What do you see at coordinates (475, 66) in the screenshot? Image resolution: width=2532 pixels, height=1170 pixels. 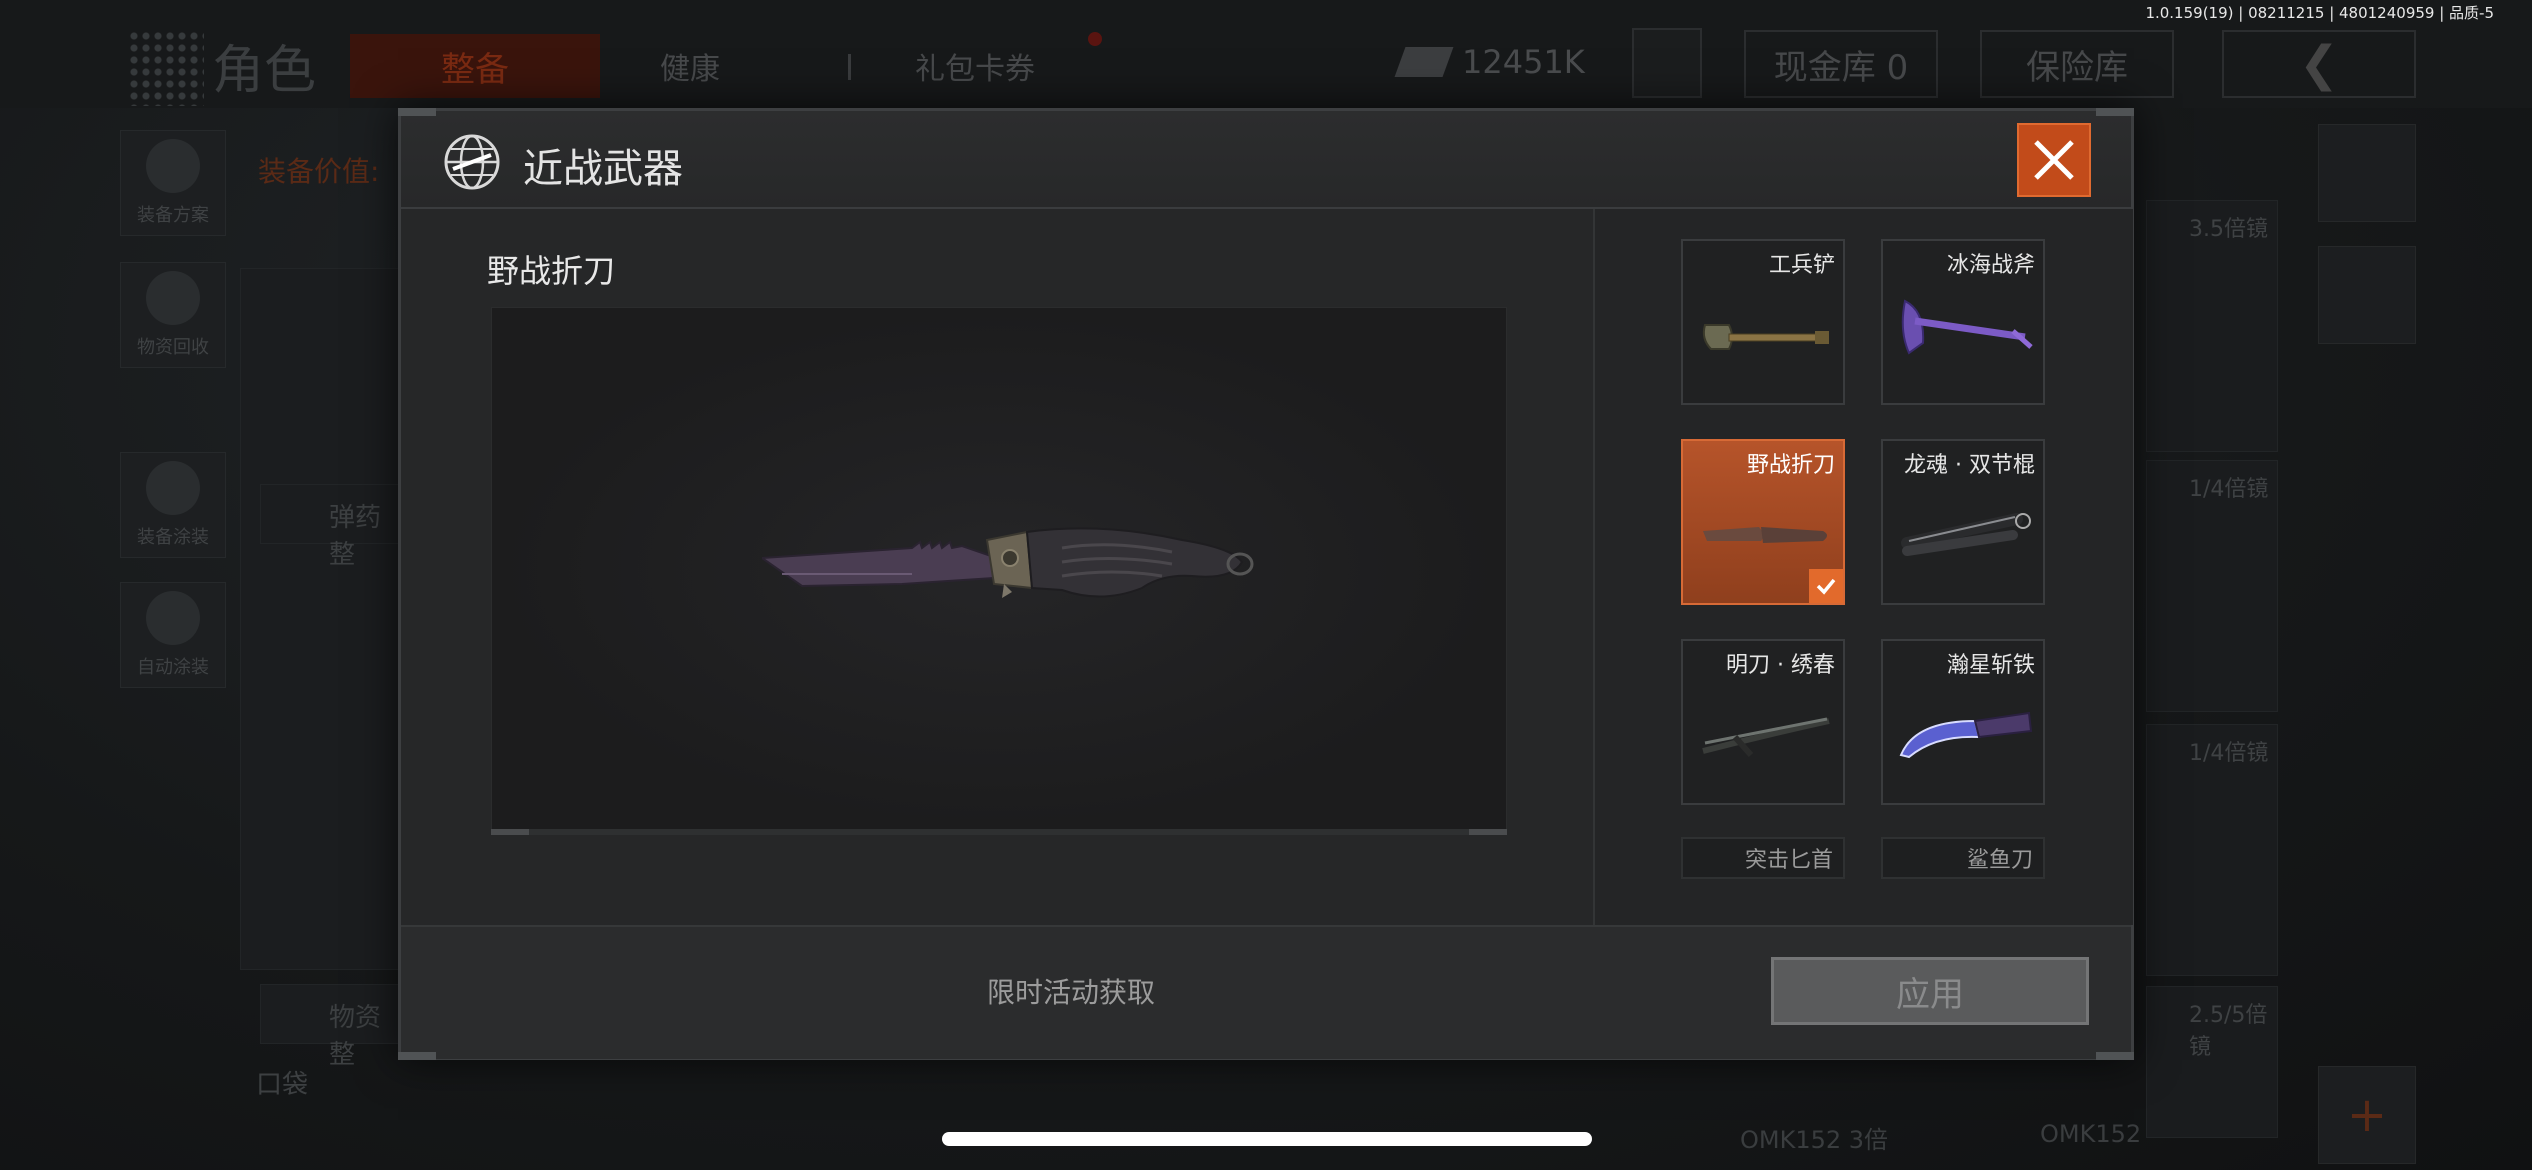 I see `tab-equip: 整备` at bounding box center [475, 66].